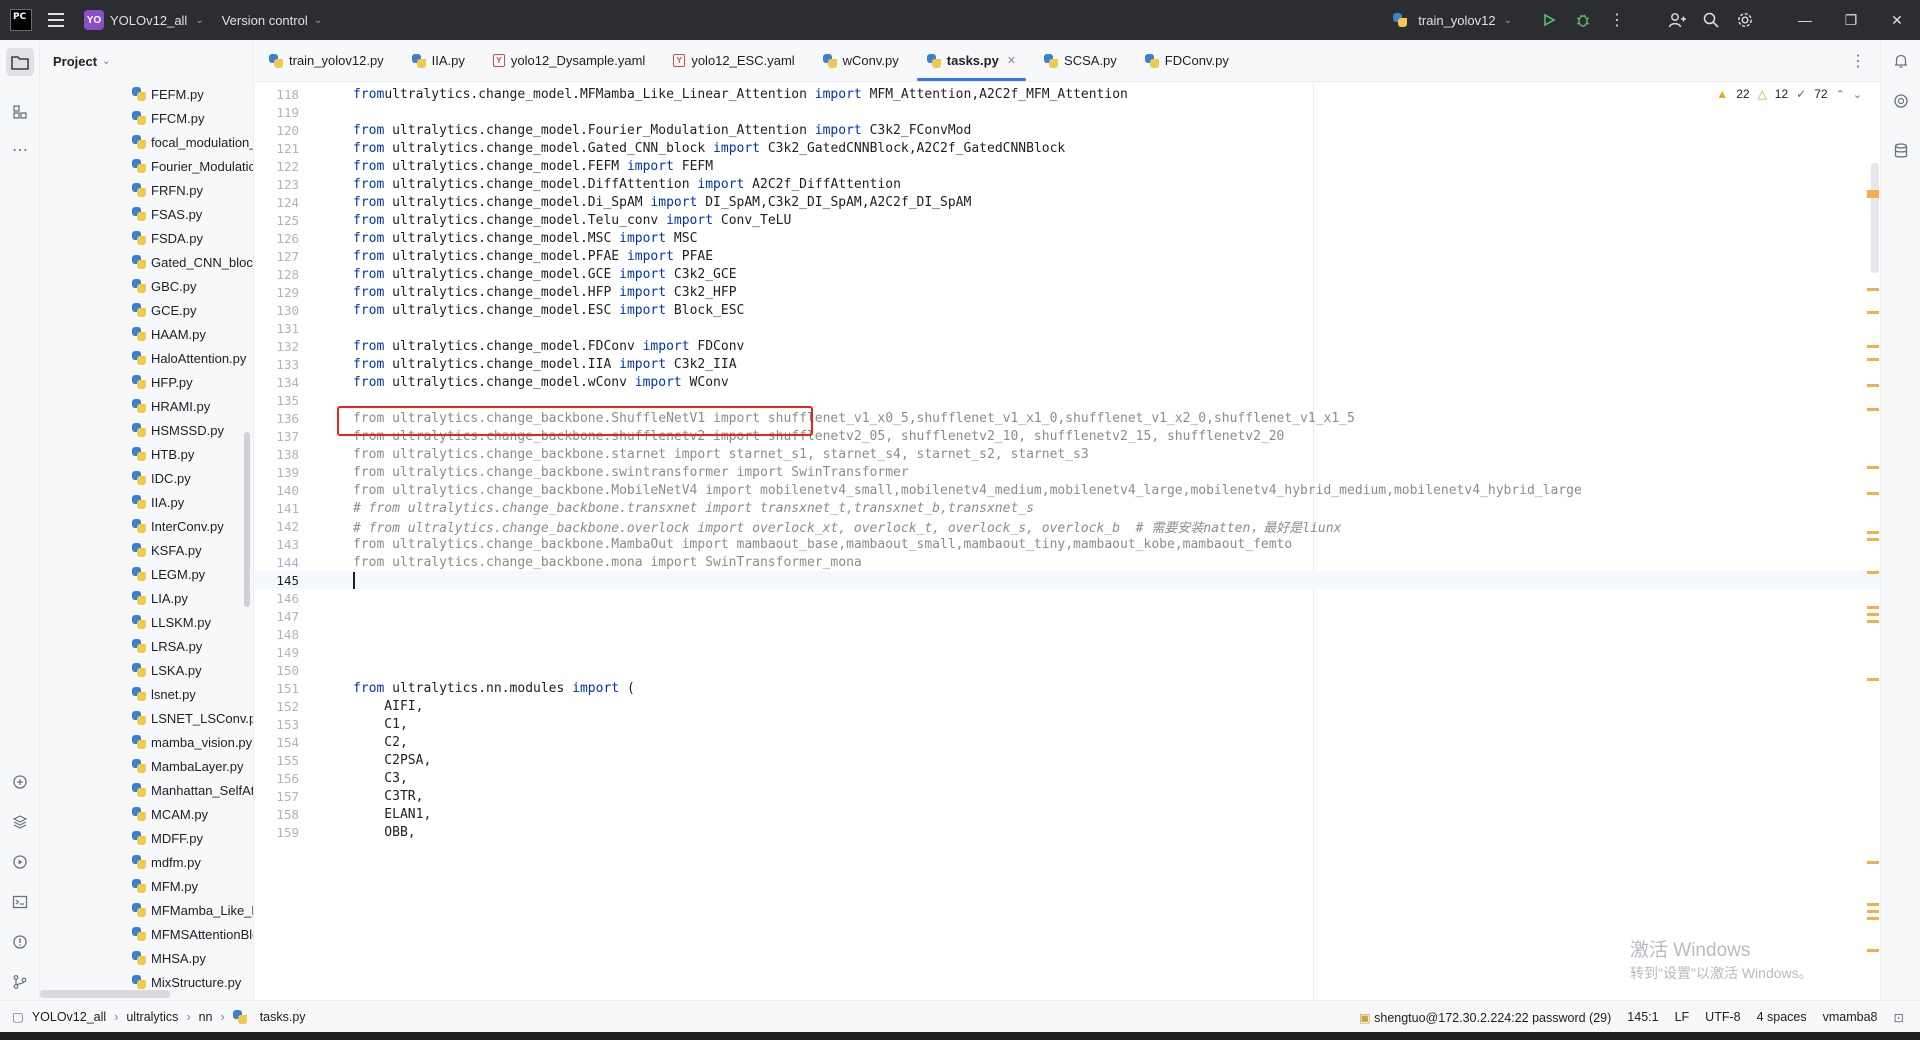  Describe the element at coordinates (1067, 760) in the screenshot. I see `code-line: 155 C2PSA,` at that location.